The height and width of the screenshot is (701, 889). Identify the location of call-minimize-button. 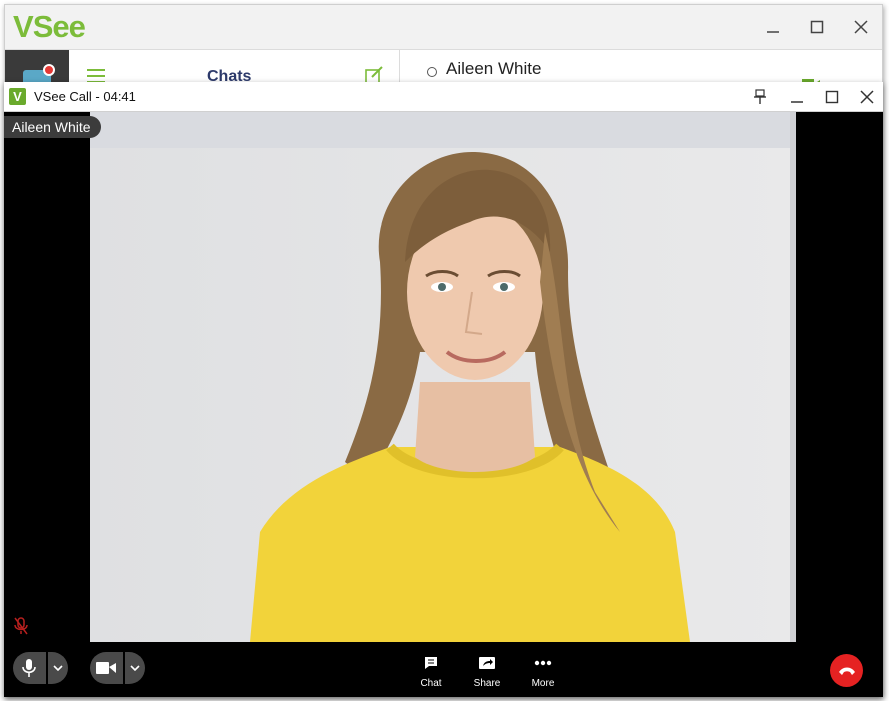
(797, 97).